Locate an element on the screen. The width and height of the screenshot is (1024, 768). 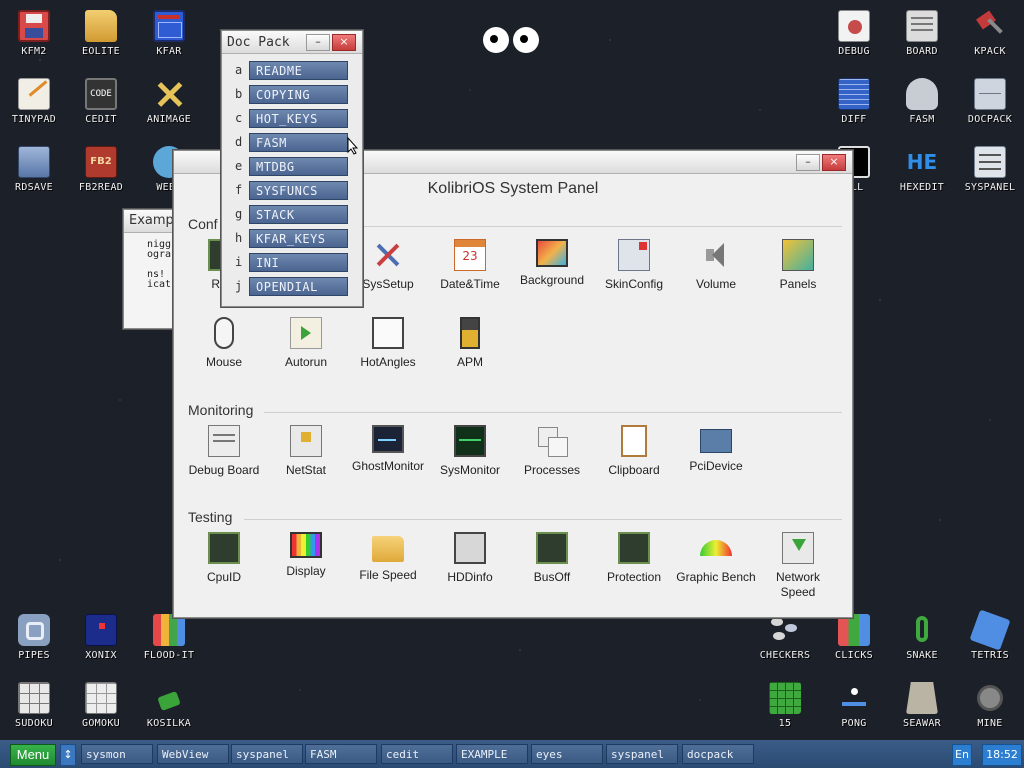
desktop-icon-eolite: EOLITE is located at coordinates (101, 33).